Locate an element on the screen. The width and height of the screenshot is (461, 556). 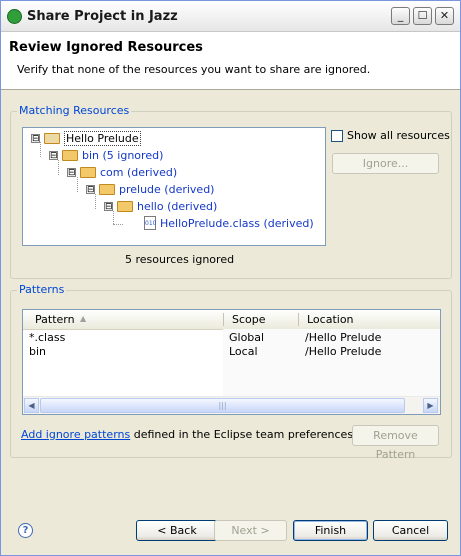
tree-node-helloprelude-class: 010 HelloPrelude.class (derived) is located at coordinates (229, 223).